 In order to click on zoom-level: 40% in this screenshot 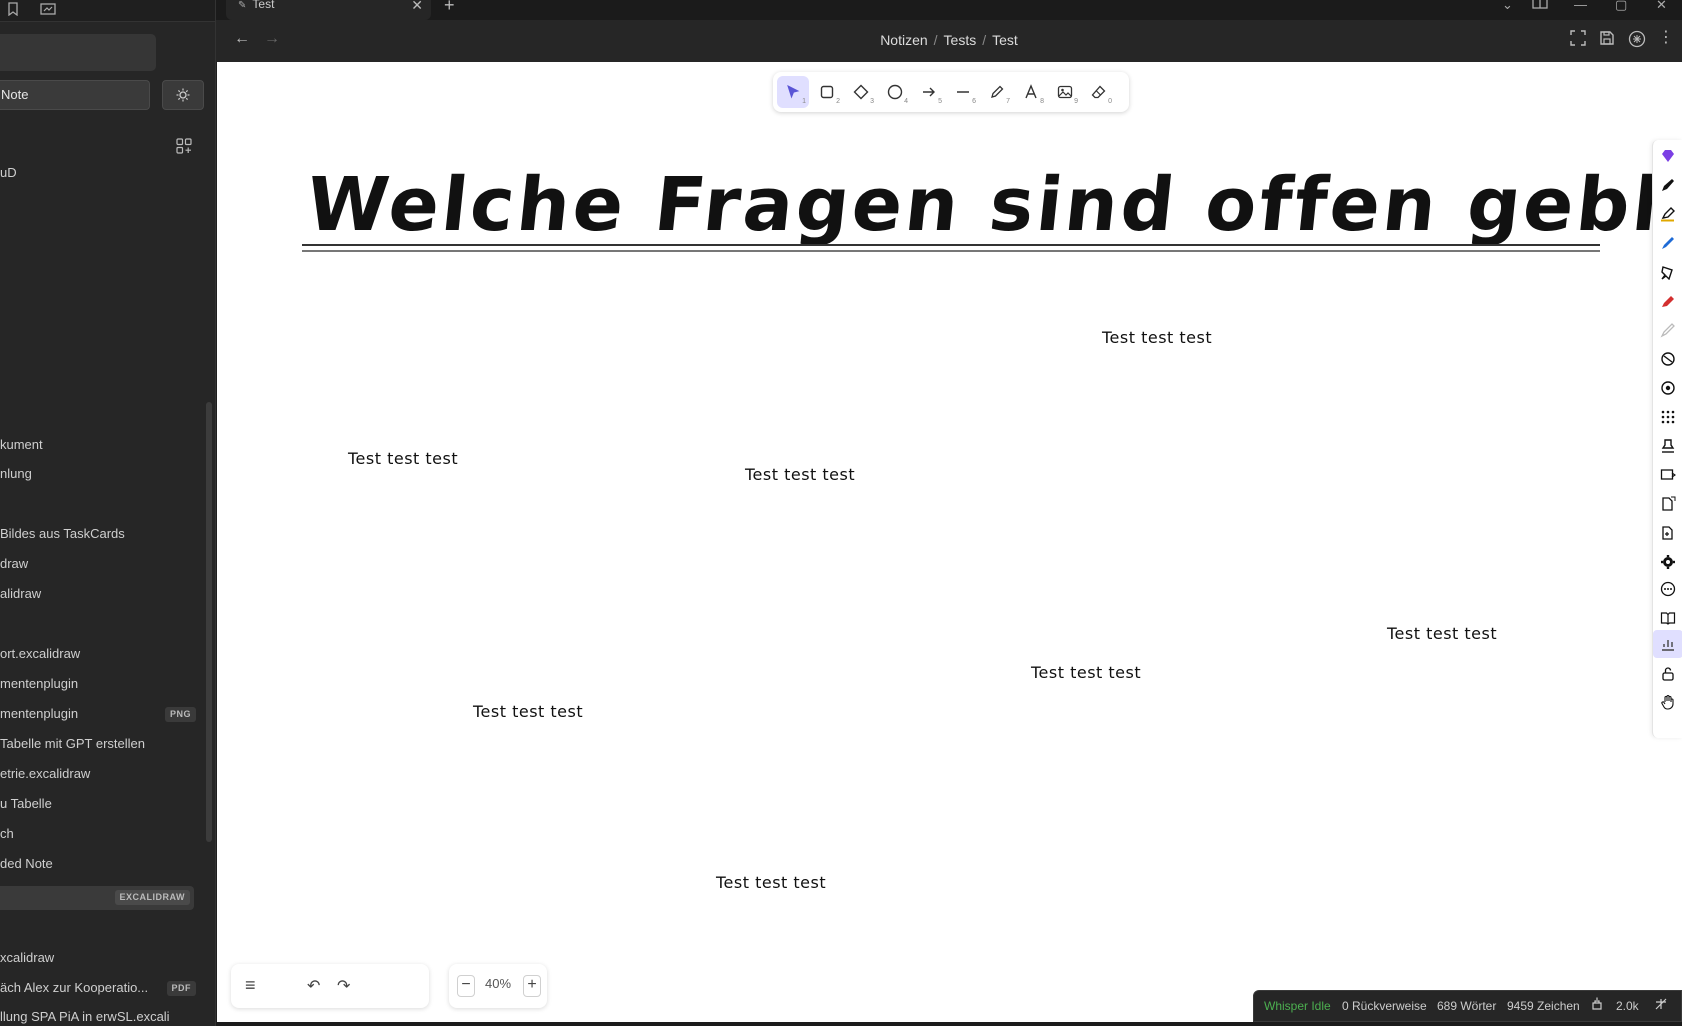, I will do `click(498, 983)`.